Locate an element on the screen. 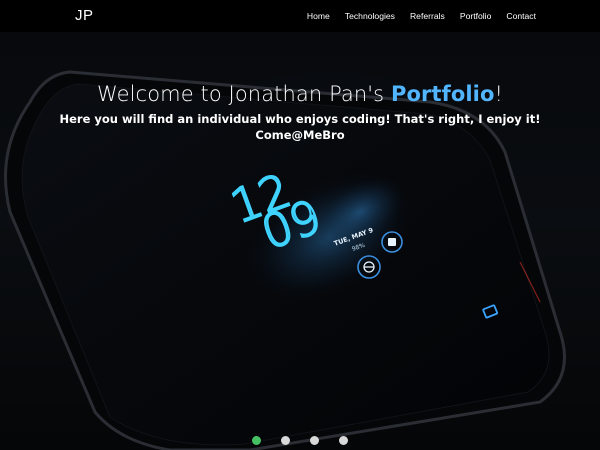  headline-accent: Portfolio is located at coordinates (442, 94).